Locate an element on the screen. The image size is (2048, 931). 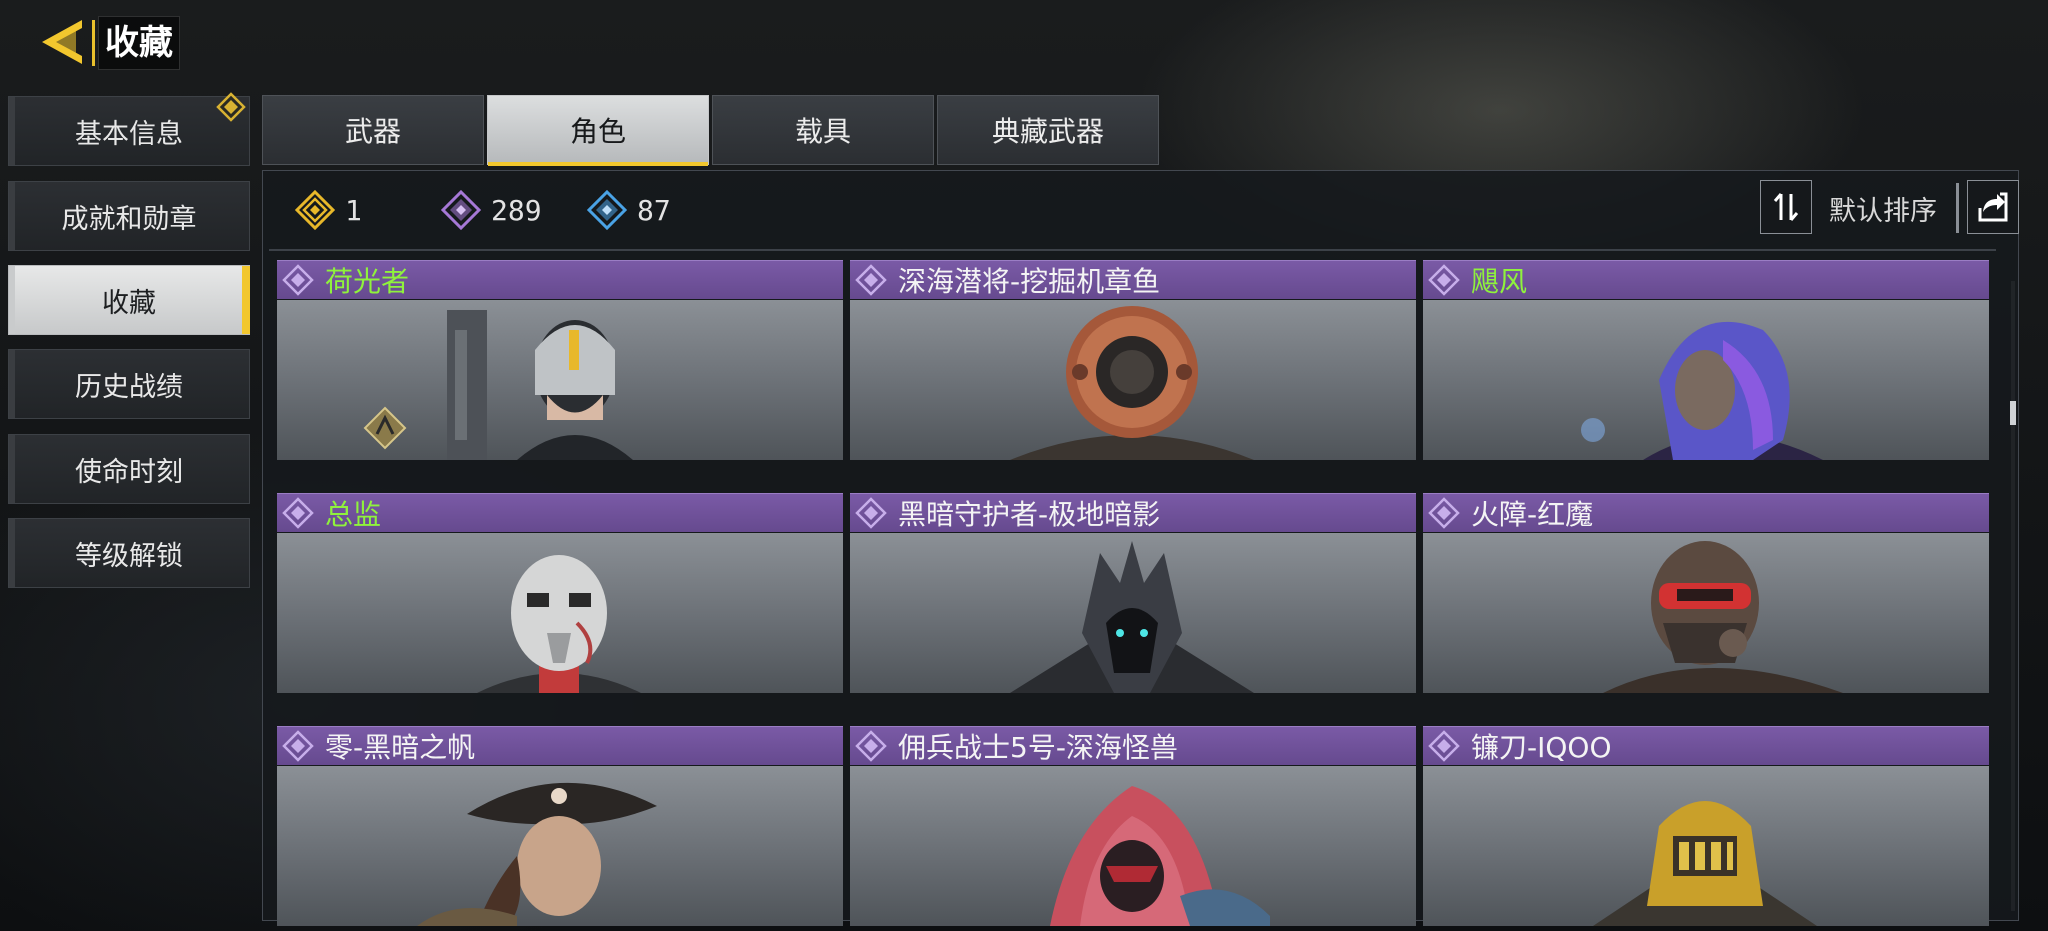
sidebar-item-level-unlock: 等级解锁 is located at coordinates (129, 553).